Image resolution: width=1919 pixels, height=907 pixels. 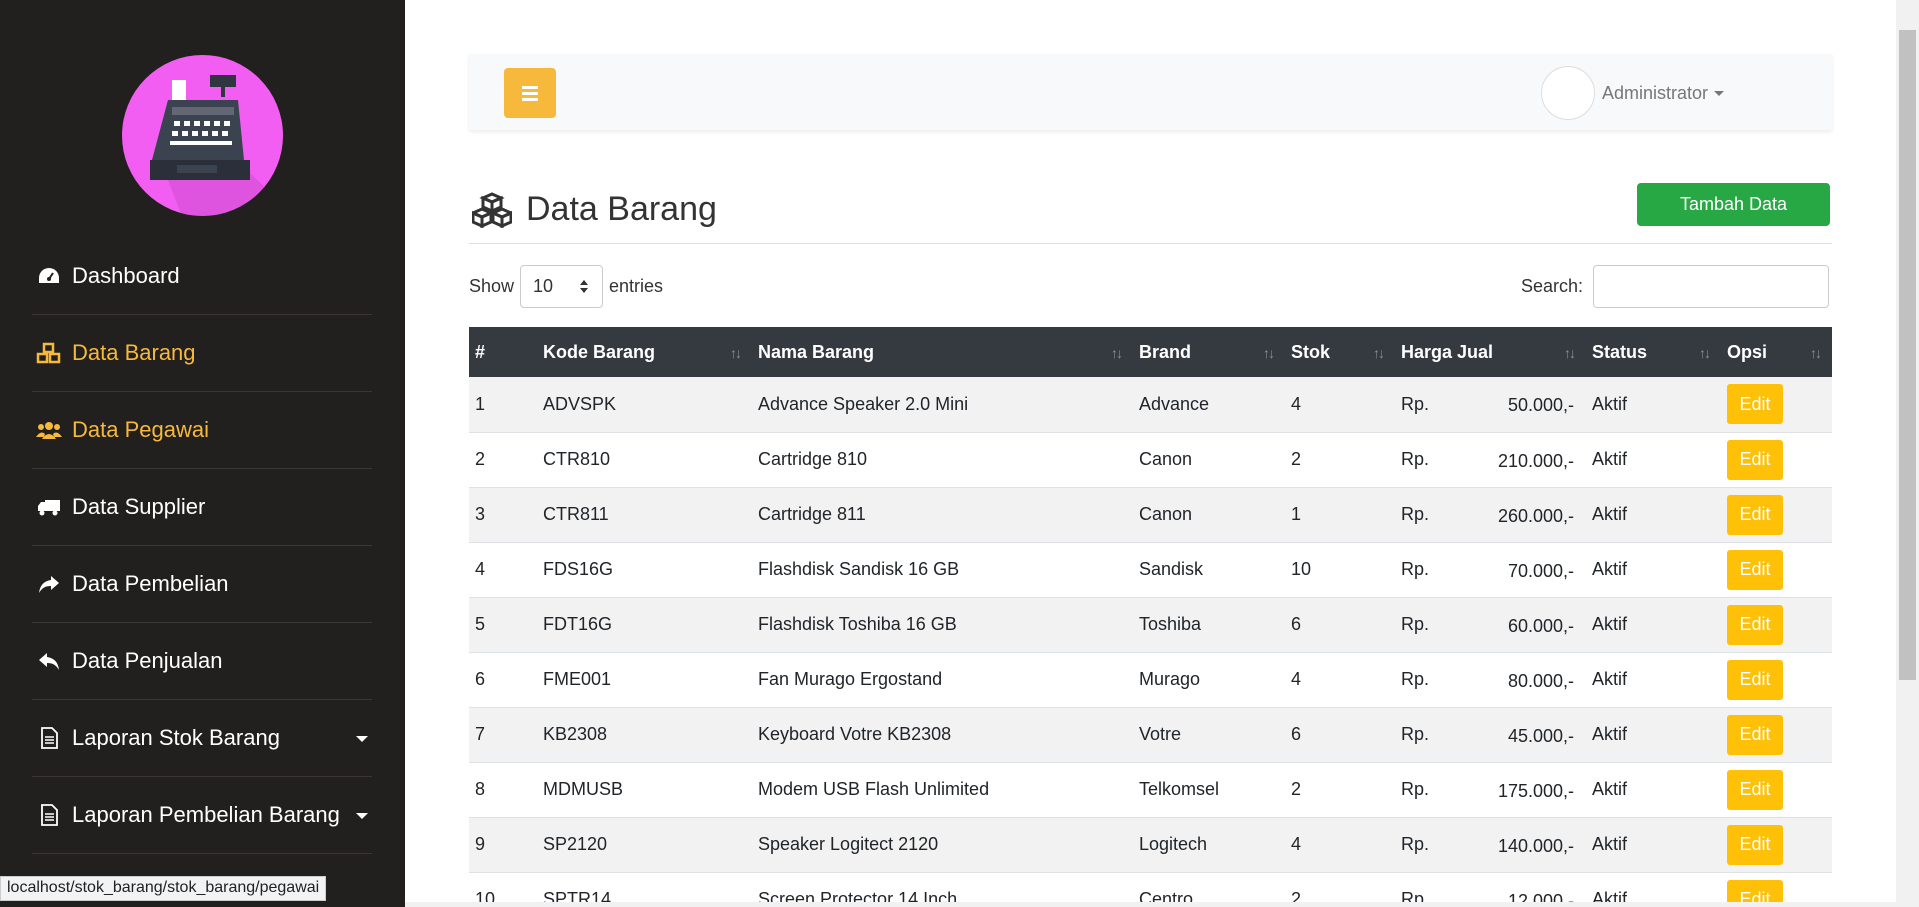 What do you see at coordinates (1490, 679) in the screenshot?
I see `cell-harga: Rp. 80.000,-` at bounding box center [1490, 679].